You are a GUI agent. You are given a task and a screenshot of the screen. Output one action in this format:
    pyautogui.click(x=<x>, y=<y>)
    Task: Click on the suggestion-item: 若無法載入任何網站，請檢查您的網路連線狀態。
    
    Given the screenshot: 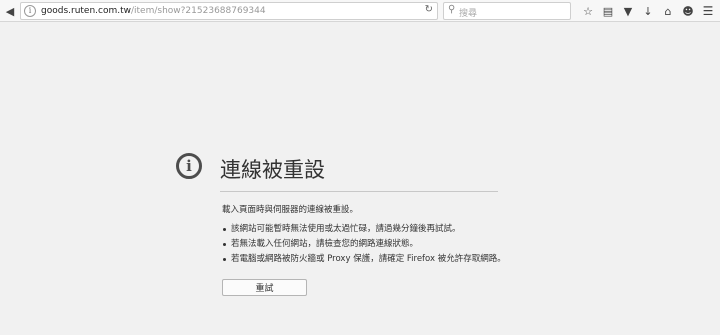 What is the action you would take?
    pyautogui.click(x=364, y=246)
    